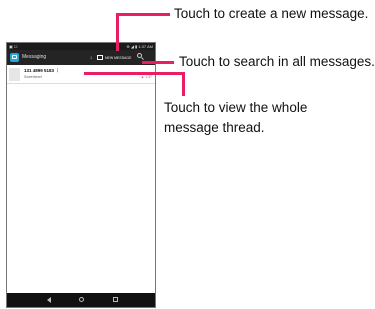 The width and height of the screenshot is (375, 309). I want to click on back-icon, so click(49, 300).